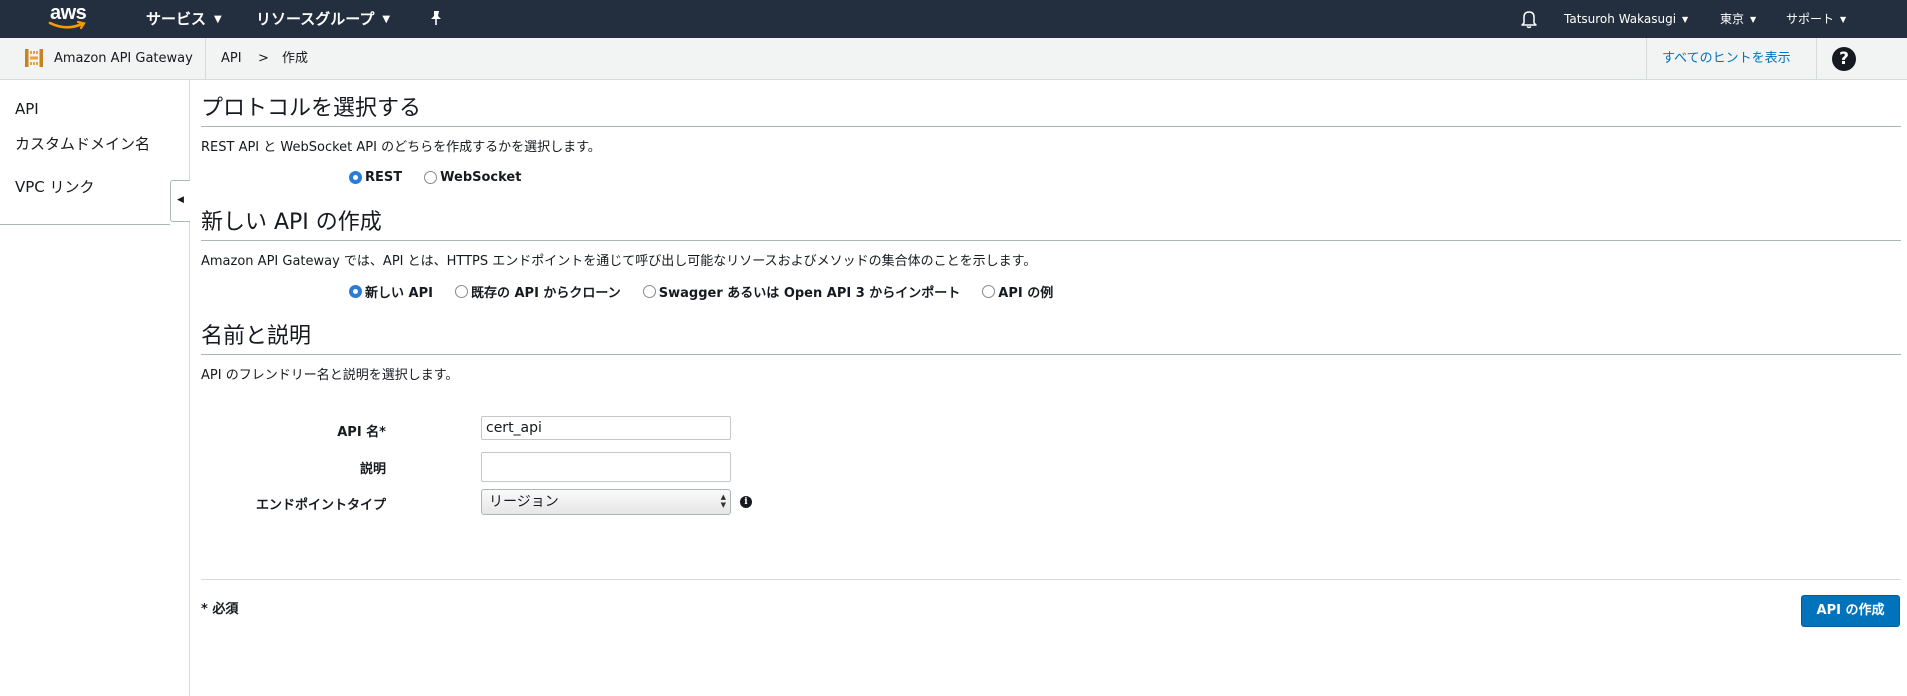 Image resolution: width=1907 pixels, height=696 pixels. I want to click on radio-new-api: 新しい API, so click(391, 291).